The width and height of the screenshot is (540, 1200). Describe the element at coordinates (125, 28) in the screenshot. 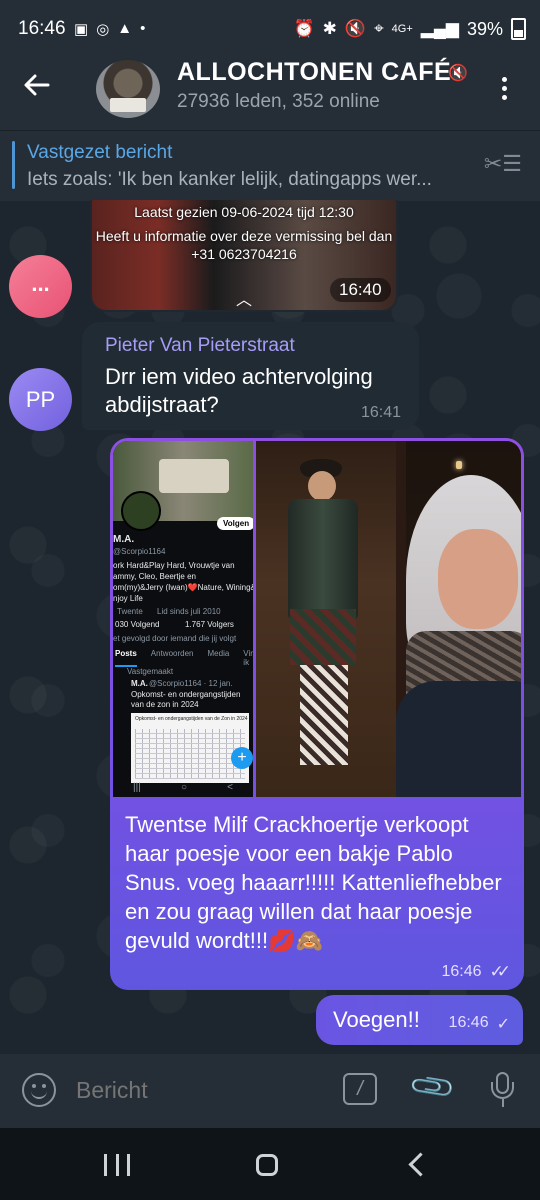

I see `navigation-icon: ▲` at that location.